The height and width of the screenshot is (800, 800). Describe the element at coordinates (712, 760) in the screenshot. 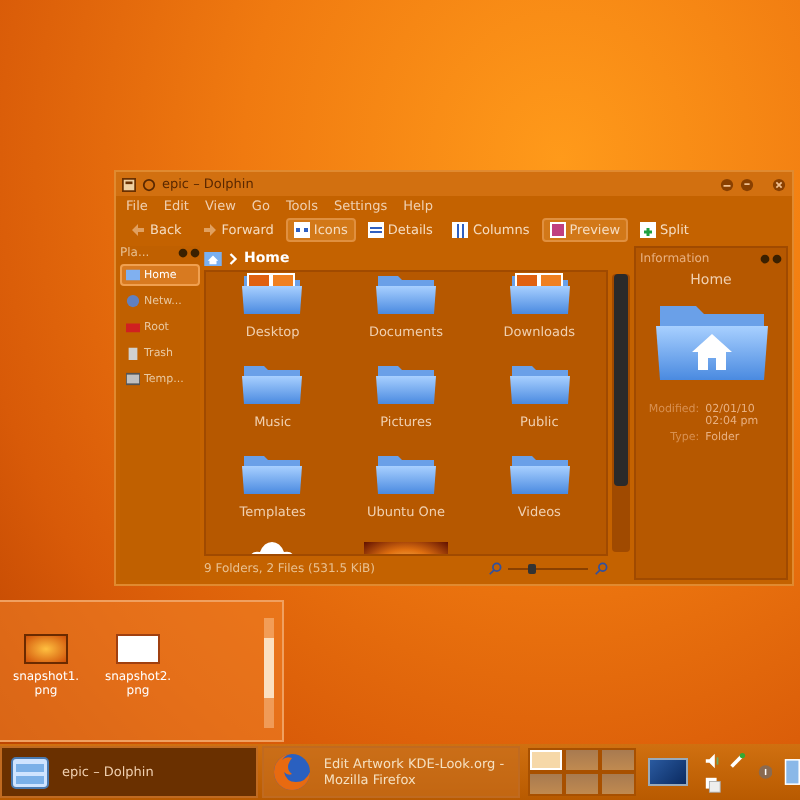

I see `speaker-icon` at that location.